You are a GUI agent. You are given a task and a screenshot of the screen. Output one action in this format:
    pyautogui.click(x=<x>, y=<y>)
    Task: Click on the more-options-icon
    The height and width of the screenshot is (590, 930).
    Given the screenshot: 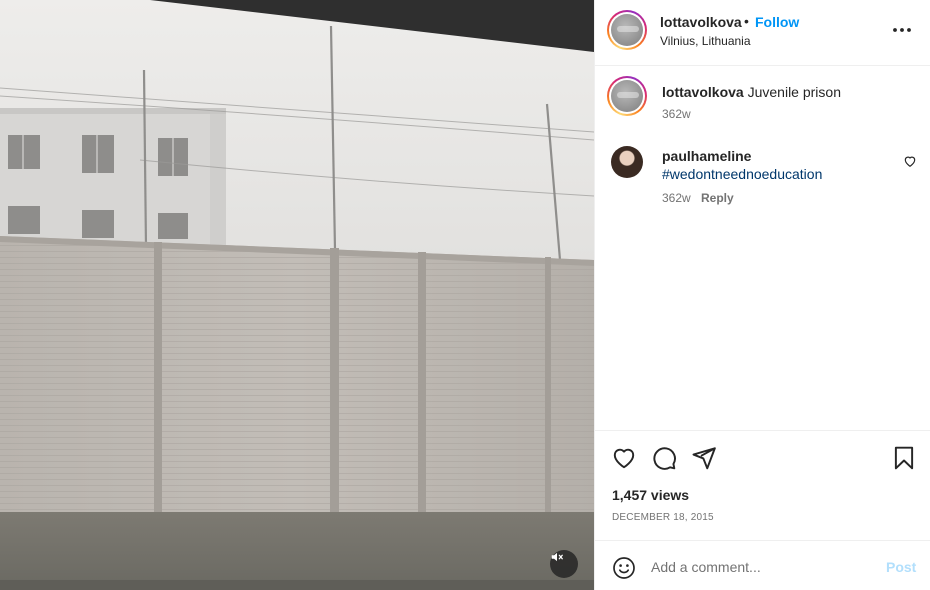 What is the action you would take?
    pyautogui.click(x=902, y=30)
    